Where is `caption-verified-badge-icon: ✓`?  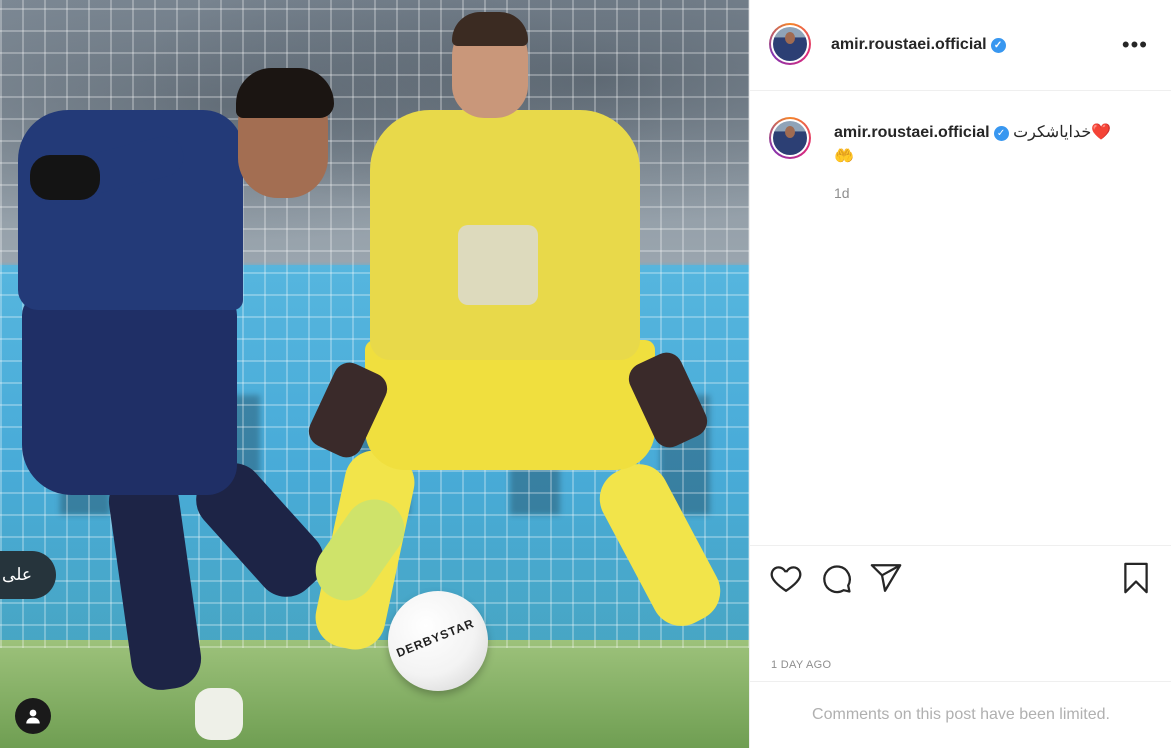 caption-verified-badge-icon: ✓ is located at coordinates (1001, 133).